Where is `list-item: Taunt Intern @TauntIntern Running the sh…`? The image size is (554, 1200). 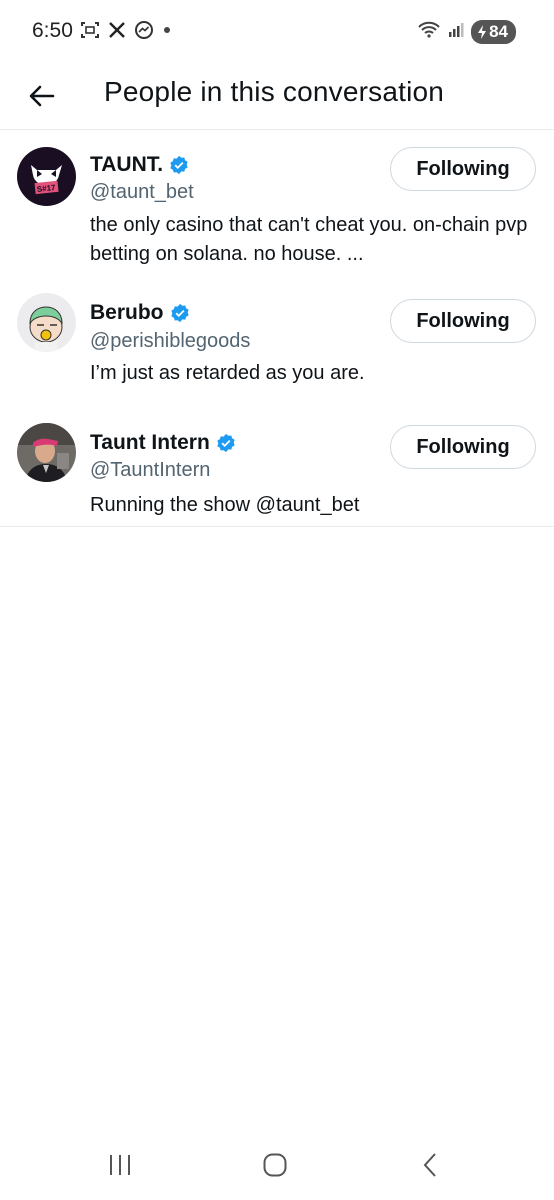 list-item: Taunt Intern @TauntIntern Running the sh… is located at coordinates (277, 465).